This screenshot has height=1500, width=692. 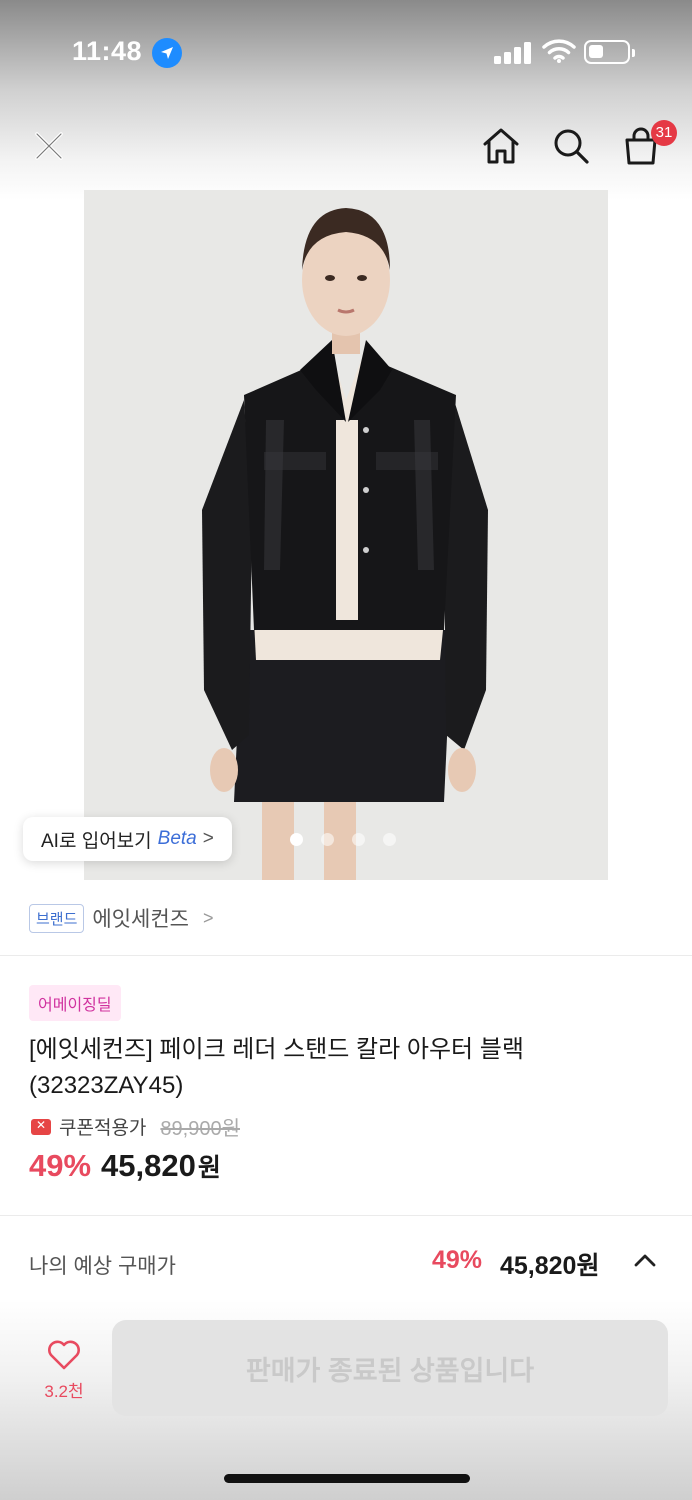 I want to click on price-row: 49% 45,820 원, so click(x=125, y=1166).